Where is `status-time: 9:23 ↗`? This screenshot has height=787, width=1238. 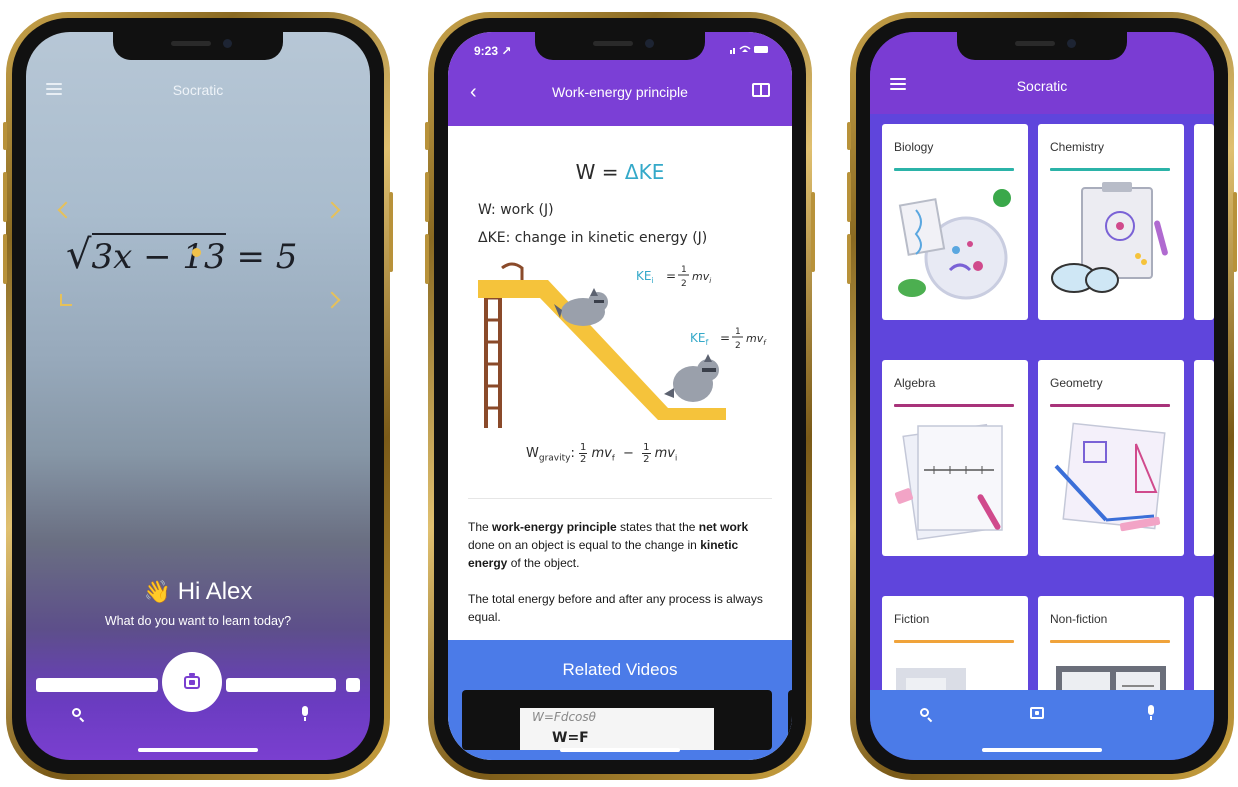 status-time: 9:23 ↗ is located at coordinates (493, 51).